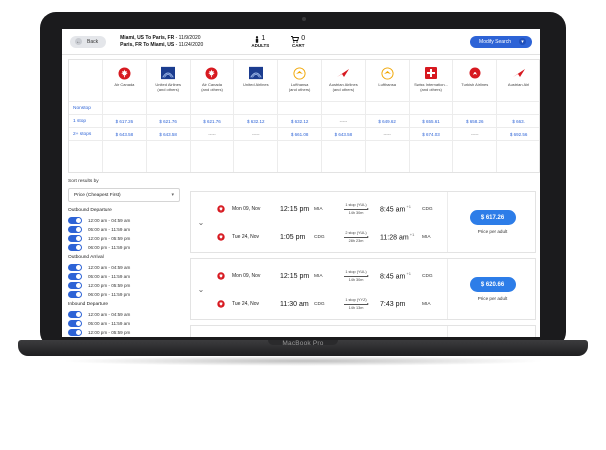 This screenshot has height=450, width=606. I want to click on sort-select: Price (Cheapest First) ▾, so click(124, 195).